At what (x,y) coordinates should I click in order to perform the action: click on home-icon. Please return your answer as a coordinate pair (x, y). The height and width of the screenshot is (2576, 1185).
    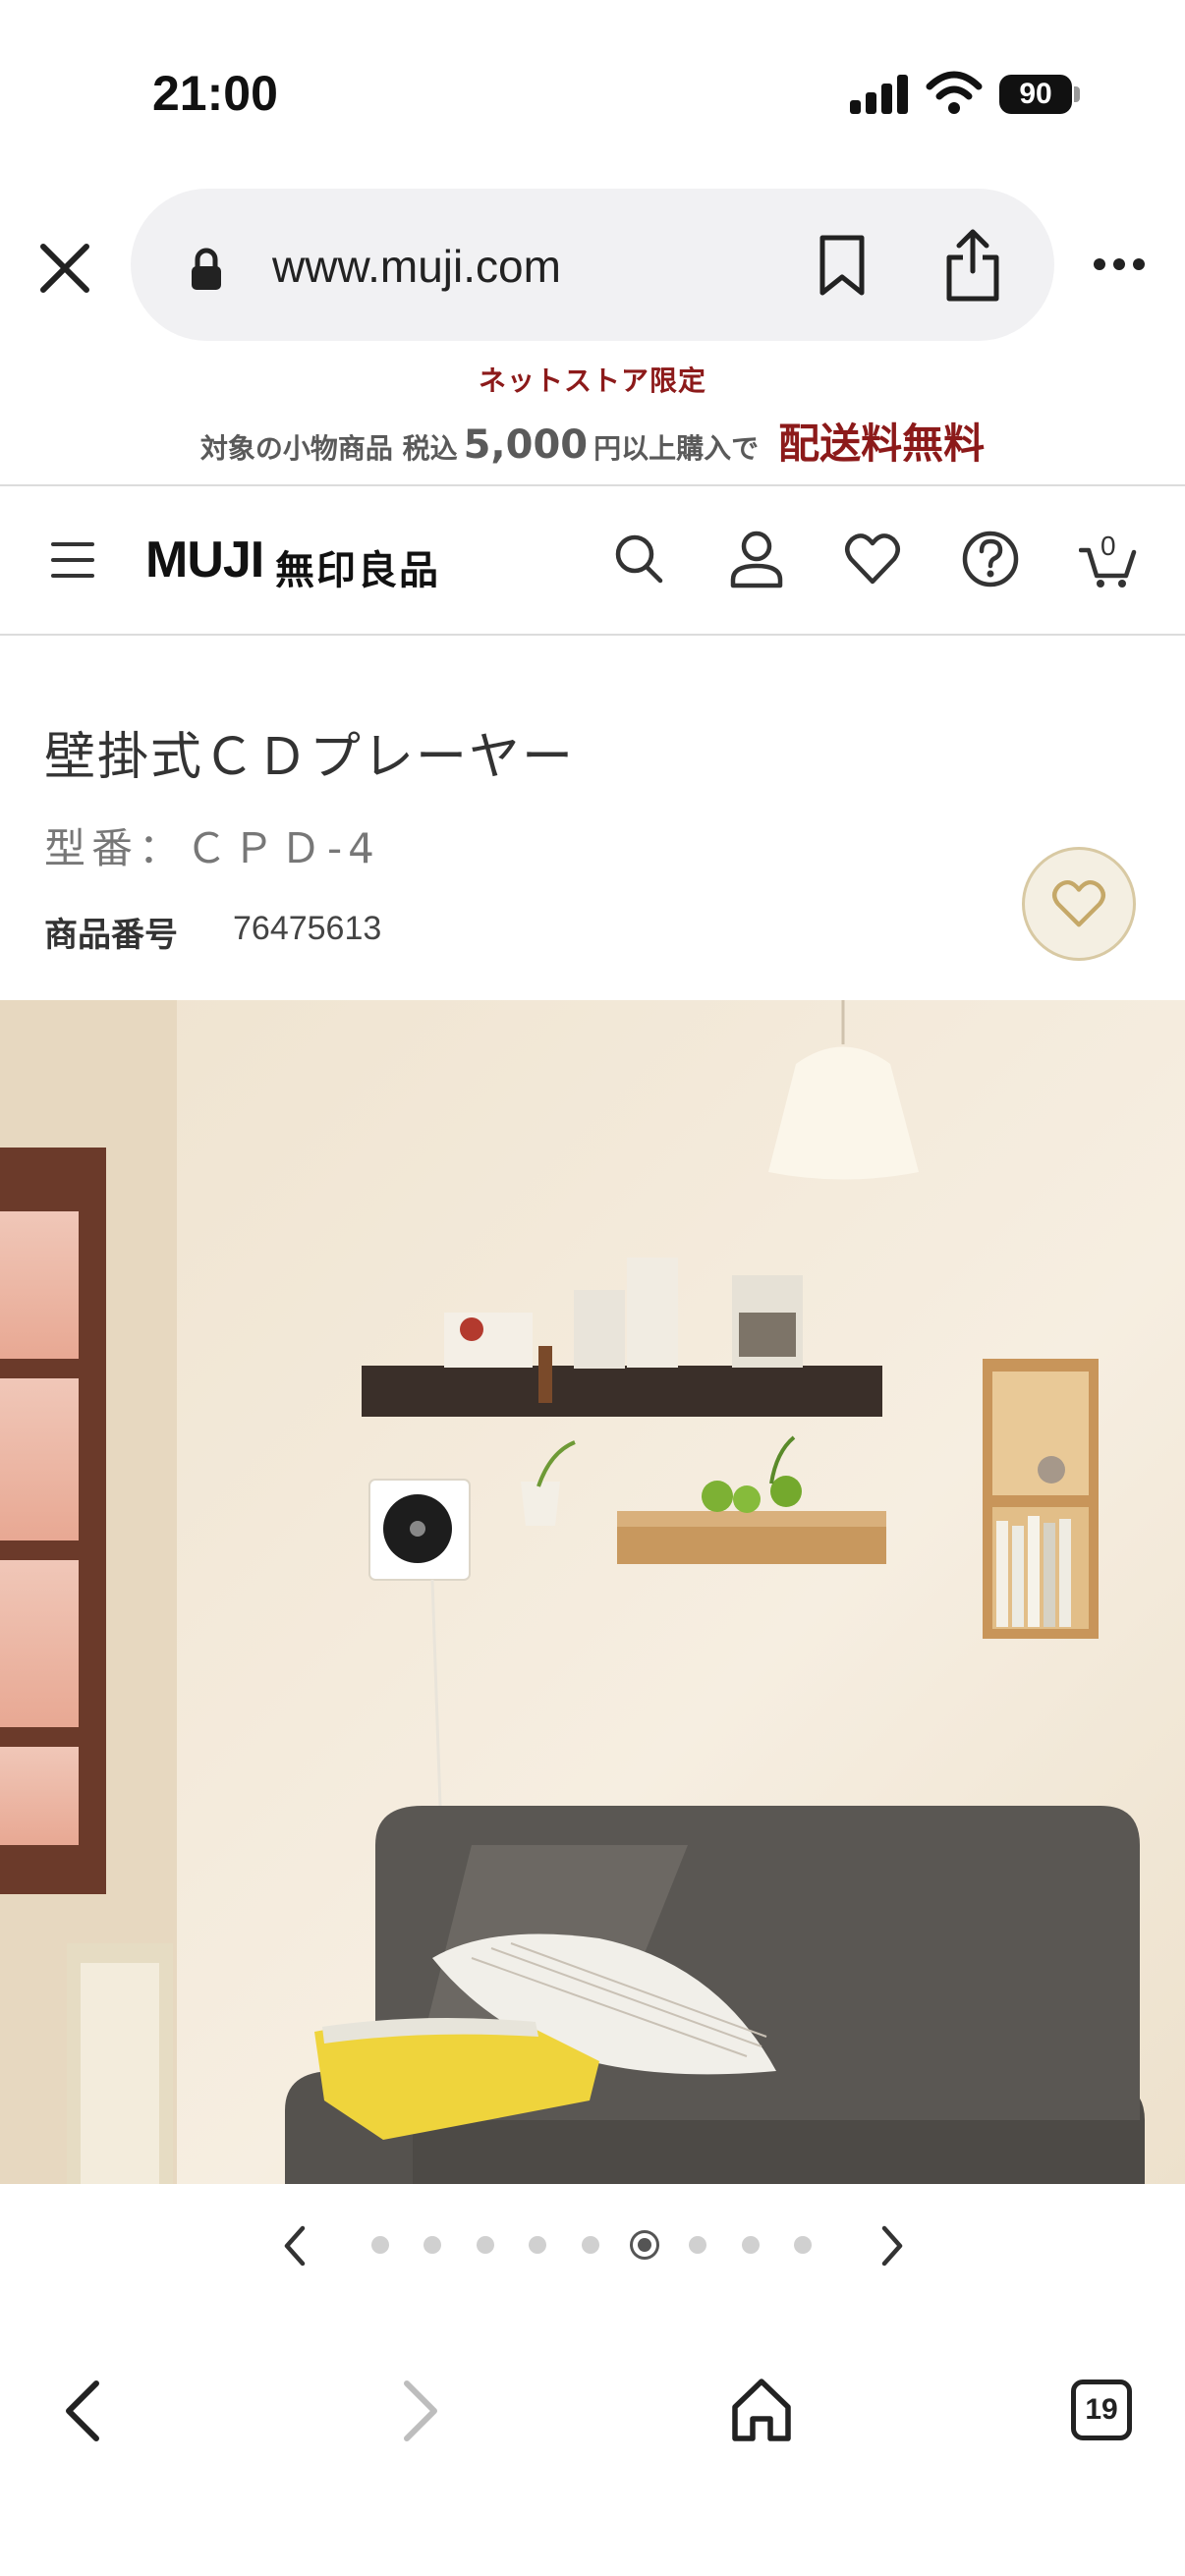
    Looking at the image, I should click on (761, 2410).